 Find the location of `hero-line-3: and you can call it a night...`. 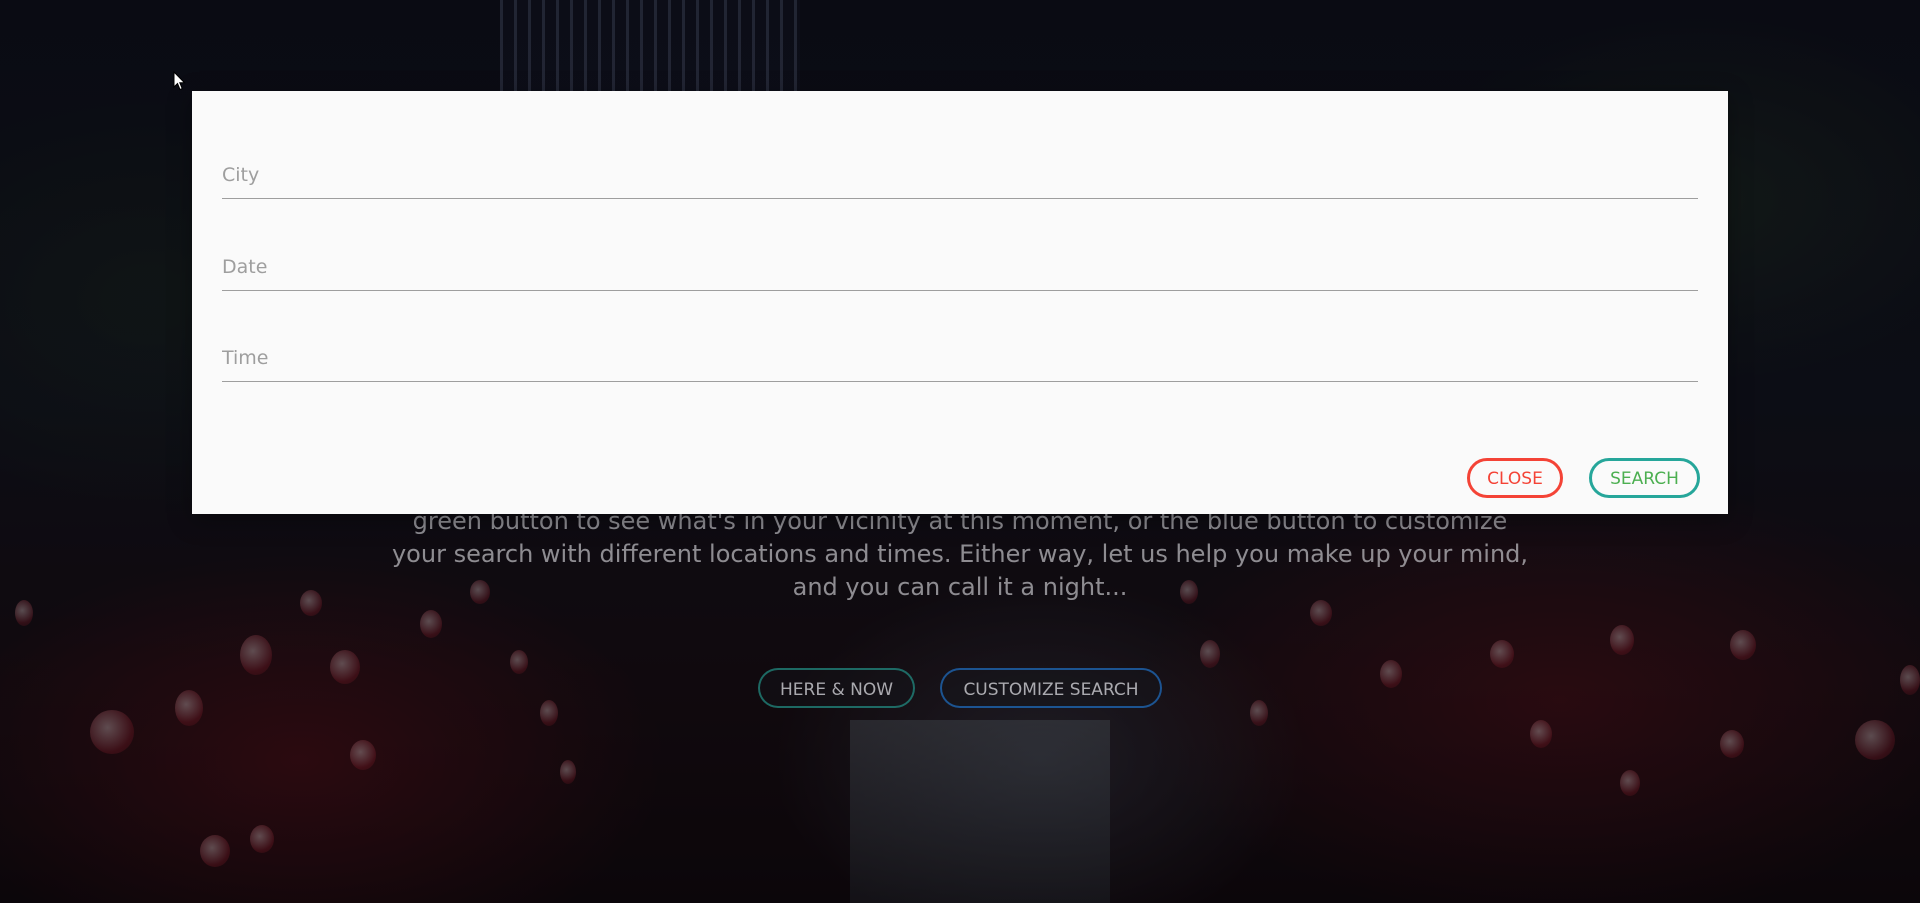

hero-line-3: and you can call it a night... is located at coordinates (960, 587).